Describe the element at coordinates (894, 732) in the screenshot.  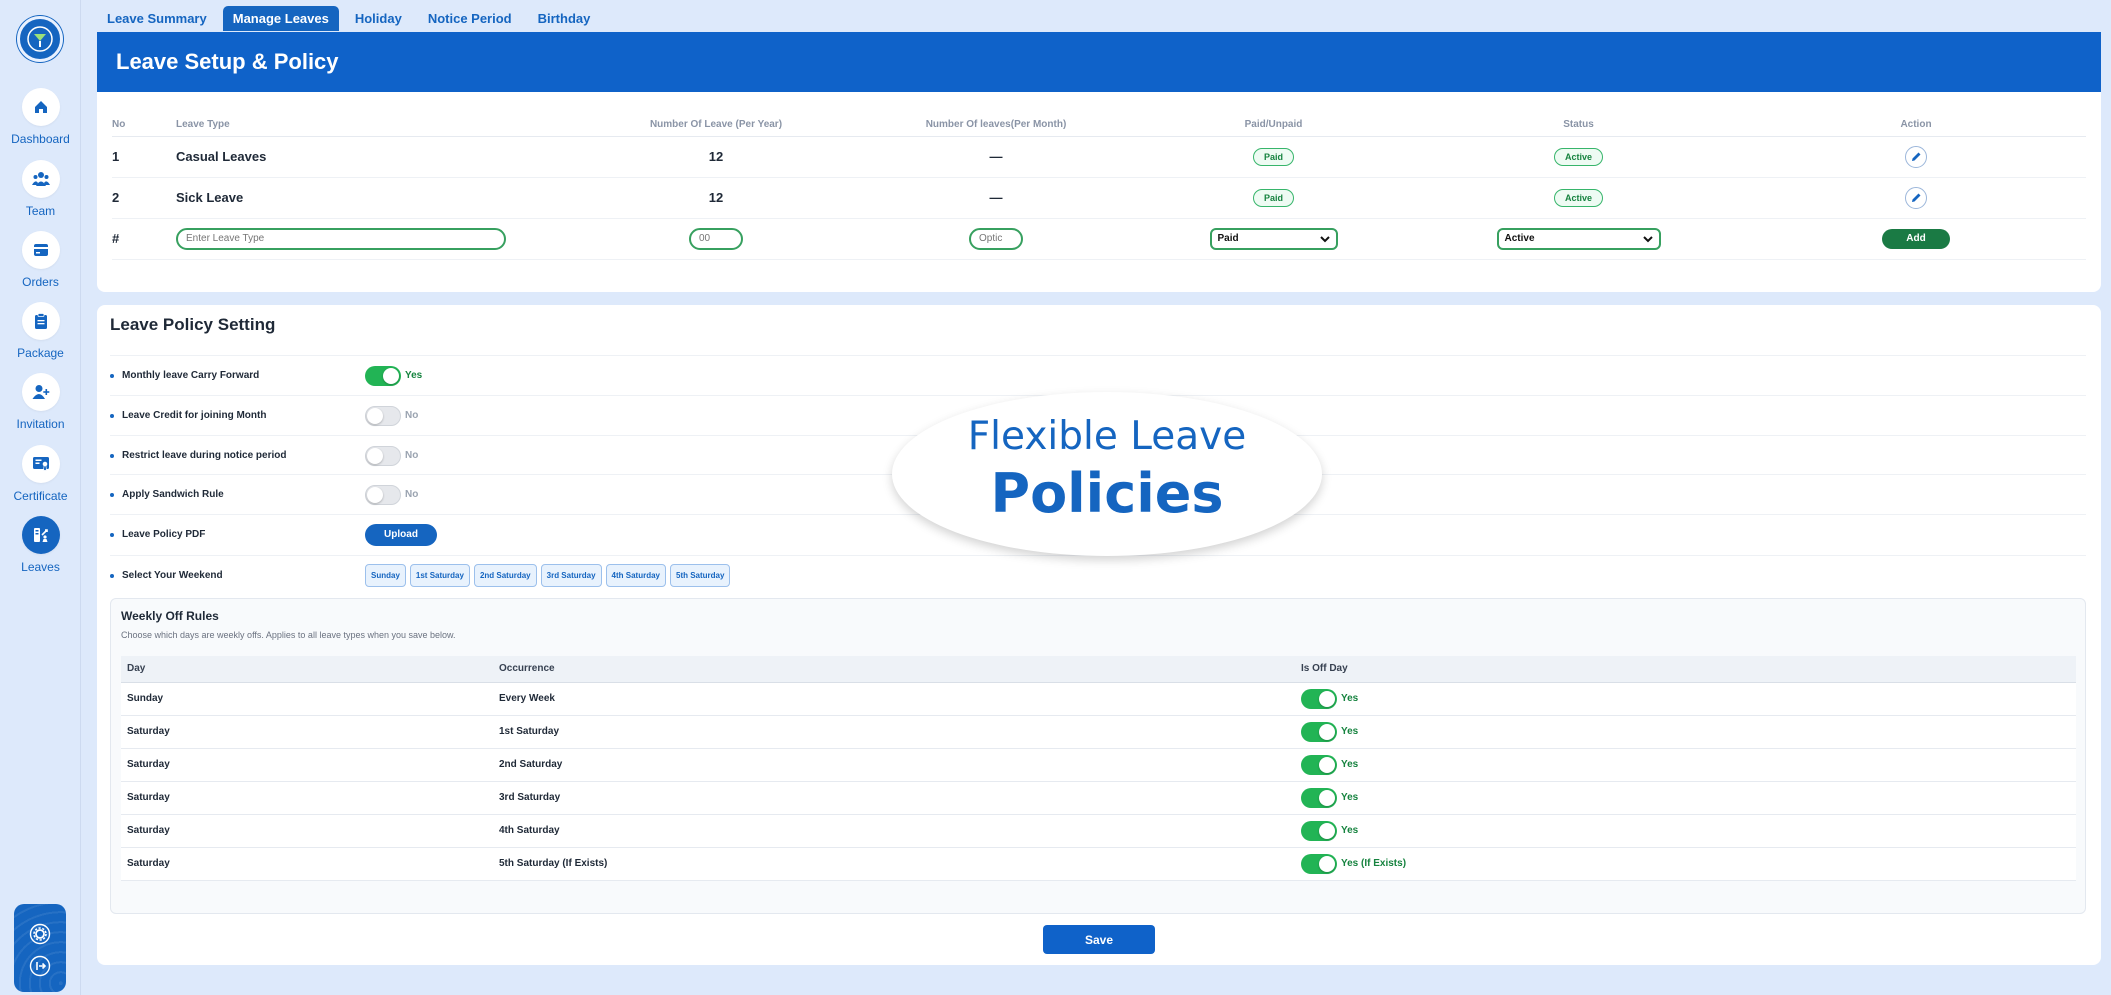
I see `row-occurrence: 1st Saturday` at that location.